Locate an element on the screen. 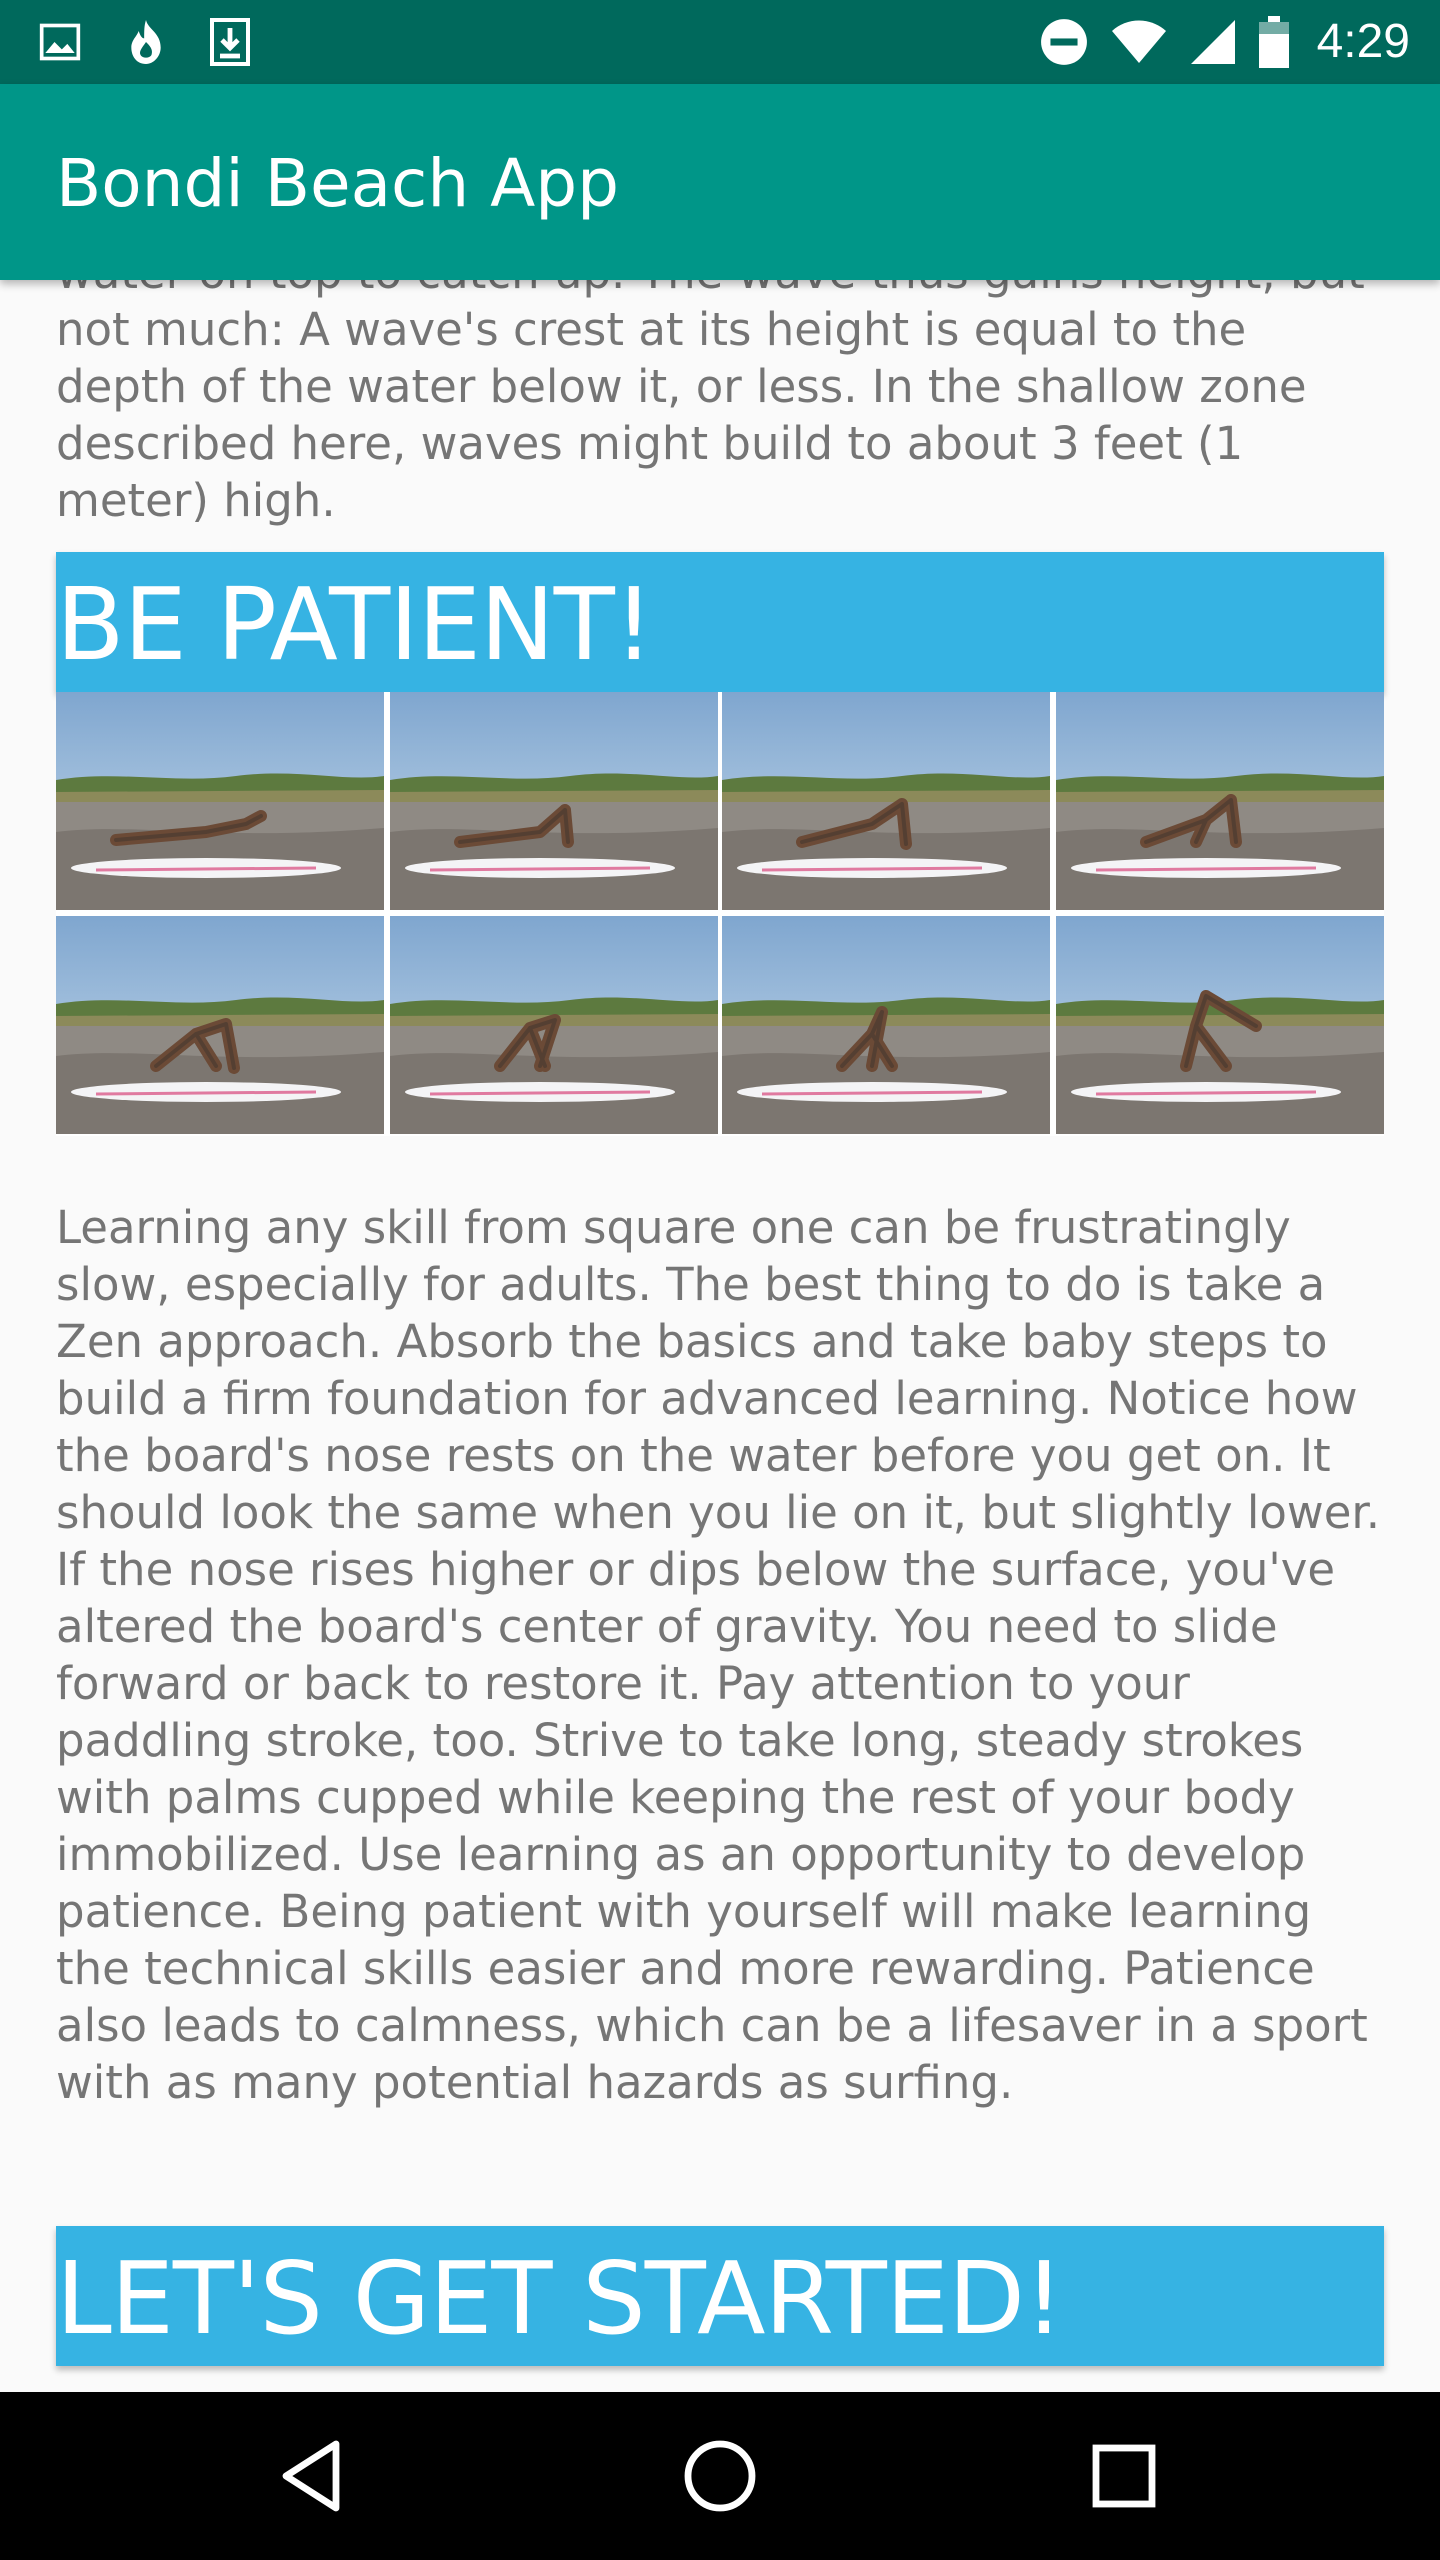 Image resolution: width=1440 pixels, height=2560 pixels. wifi-icon is located at coordinates (1138, 41).